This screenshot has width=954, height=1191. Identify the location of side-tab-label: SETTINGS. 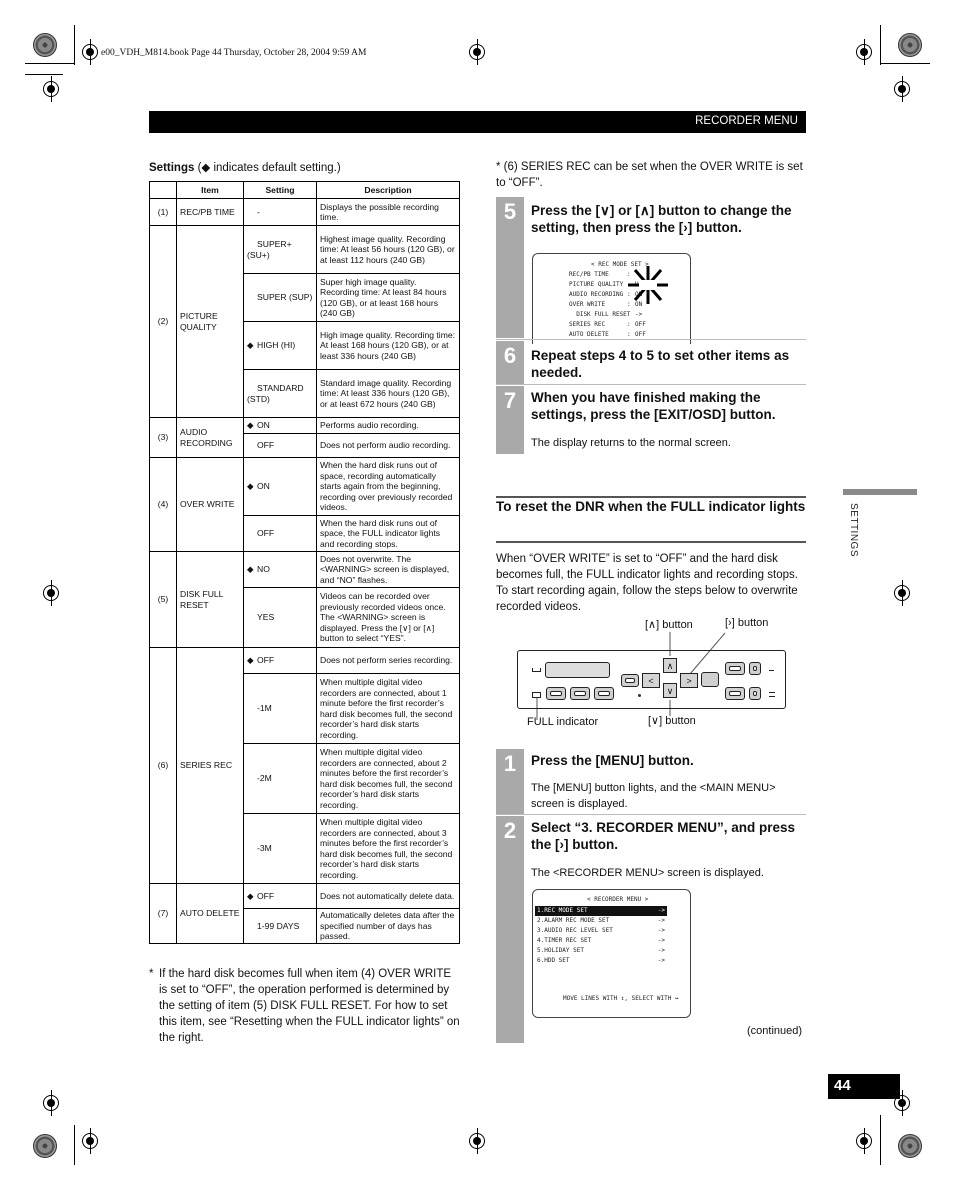
(853, 530).